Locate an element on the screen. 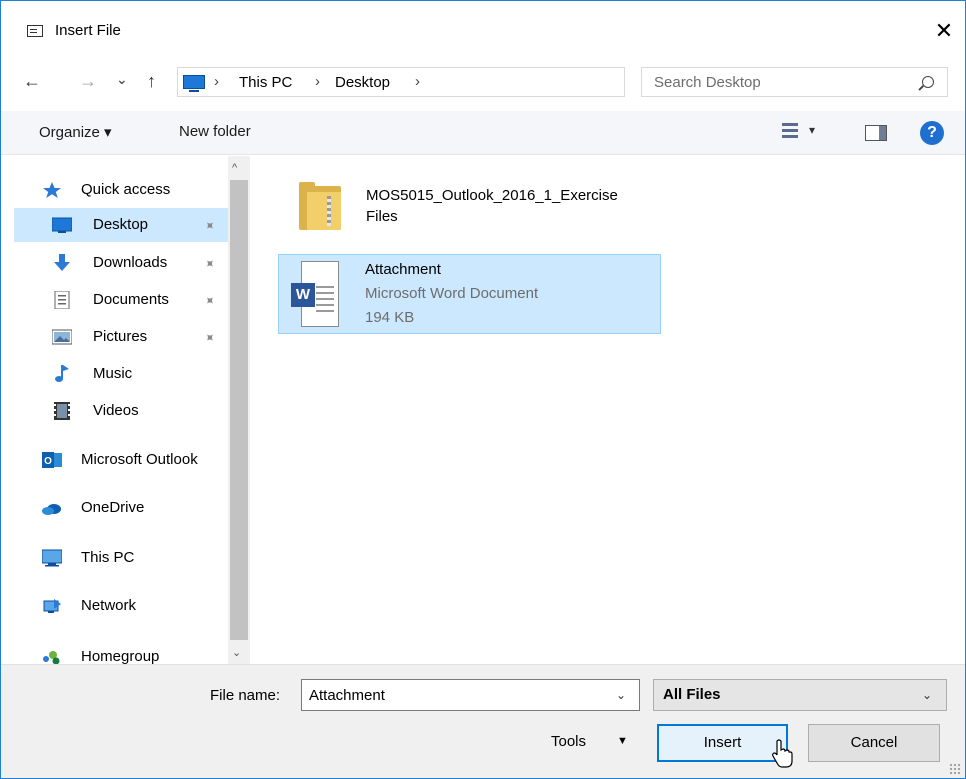 The image size is (966, 779). svg-text: O is located at coordinates (48, 461).